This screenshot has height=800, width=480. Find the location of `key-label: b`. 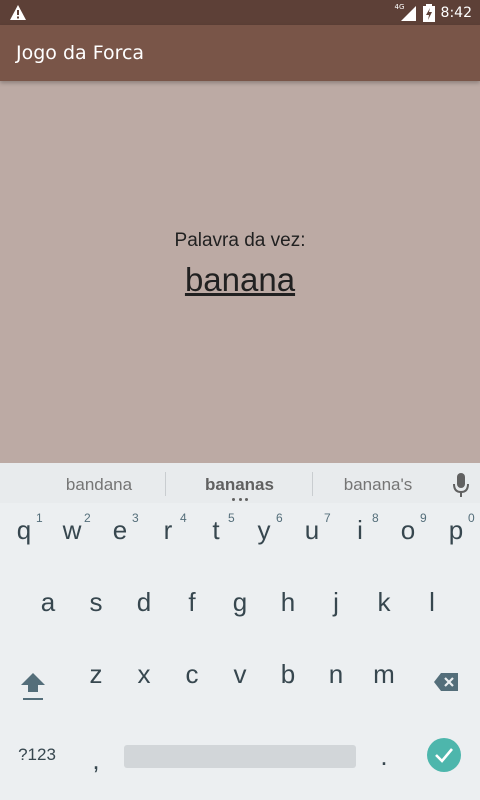

key-label: b is located at coordinates (288, 674).